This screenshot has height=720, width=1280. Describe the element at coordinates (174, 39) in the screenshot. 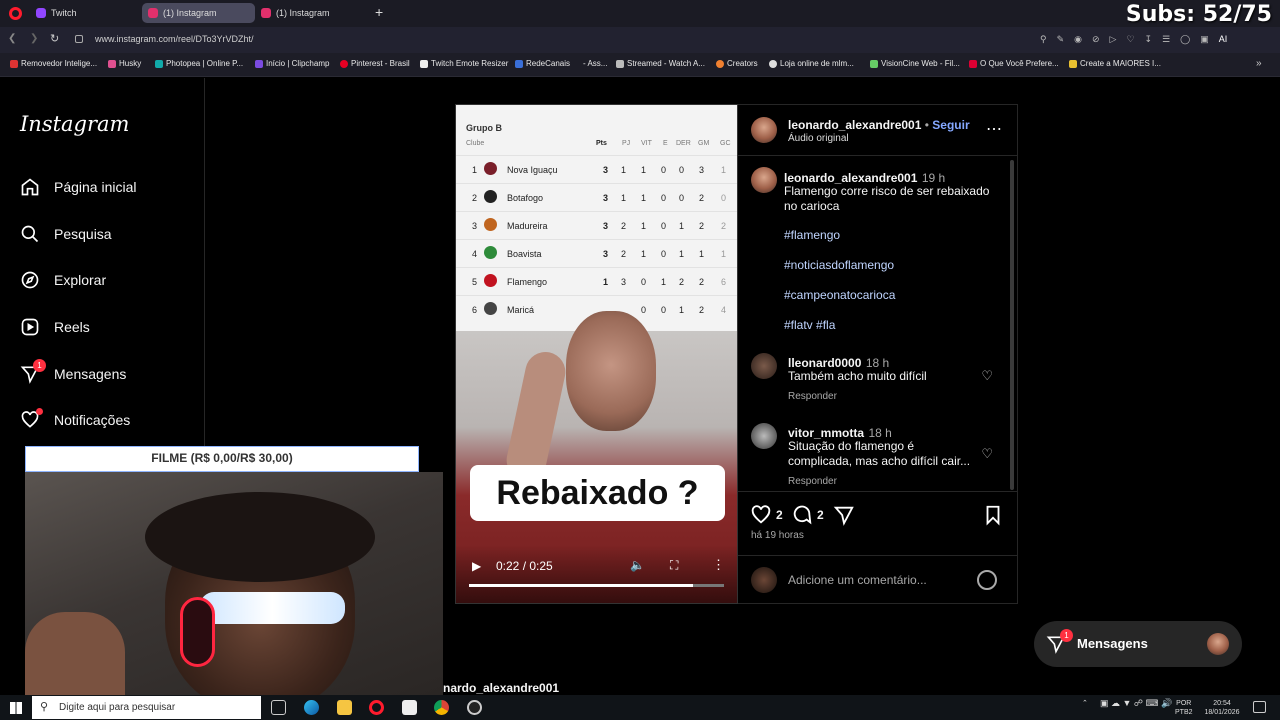

I see `url-field: www.instagram.com/reel/DTo3YrVDZht/` at that location.